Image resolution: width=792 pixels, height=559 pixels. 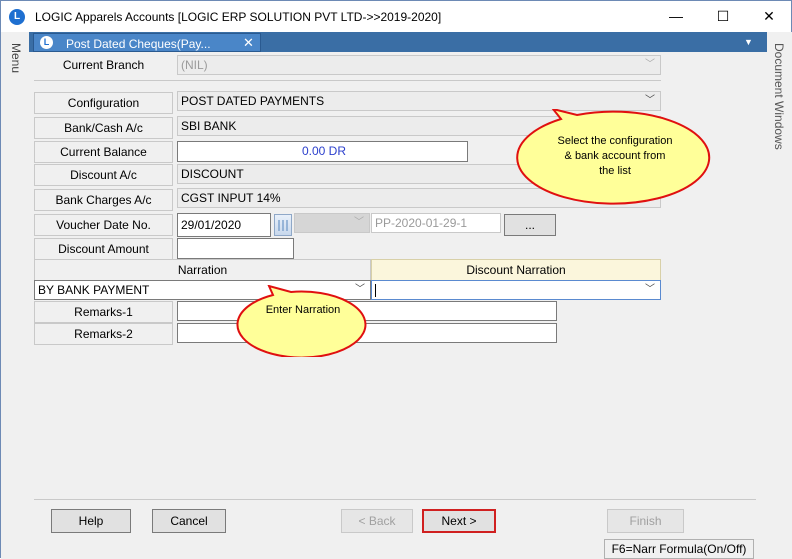 I want to click on menu-strip, so click(x=15, y=295).